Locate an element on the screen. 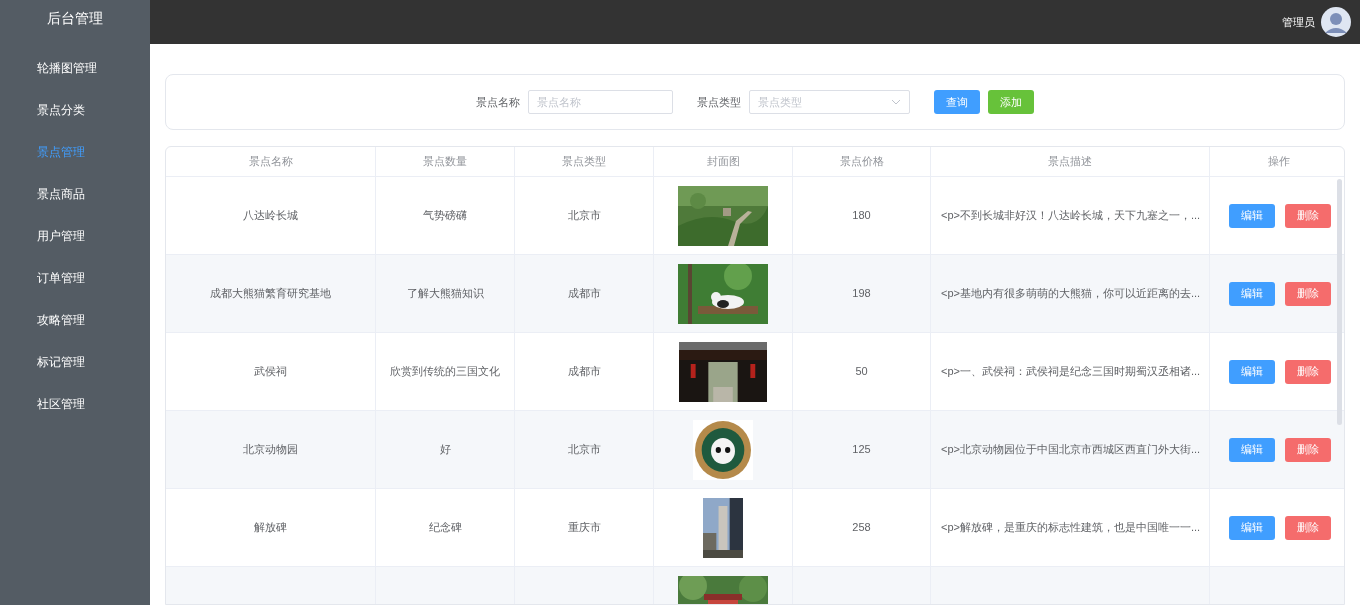 The width and height of the screenshot is (1360, 605). sidebar-item: 轮播图管理 is located at coordinates (75, 68).